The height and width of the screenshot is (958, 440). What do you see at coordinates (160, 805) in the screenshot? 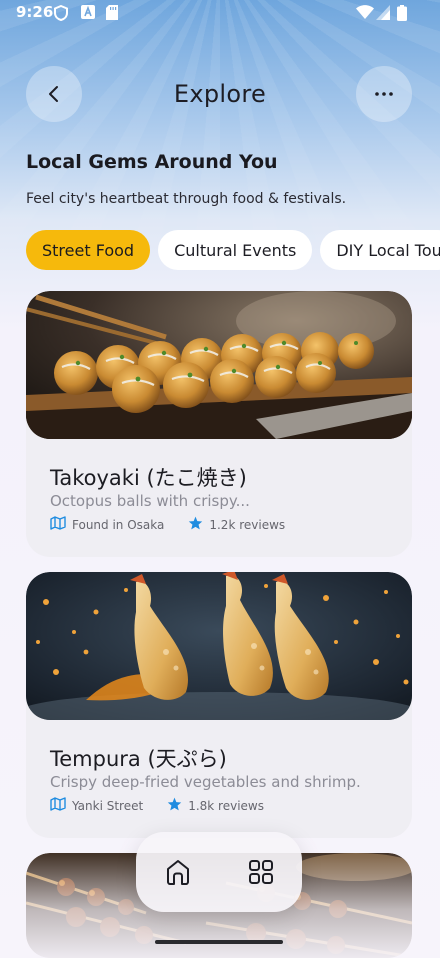
I see `food-meta: Yanki Street 1.8k reviews` at bounding box center [160, 805].